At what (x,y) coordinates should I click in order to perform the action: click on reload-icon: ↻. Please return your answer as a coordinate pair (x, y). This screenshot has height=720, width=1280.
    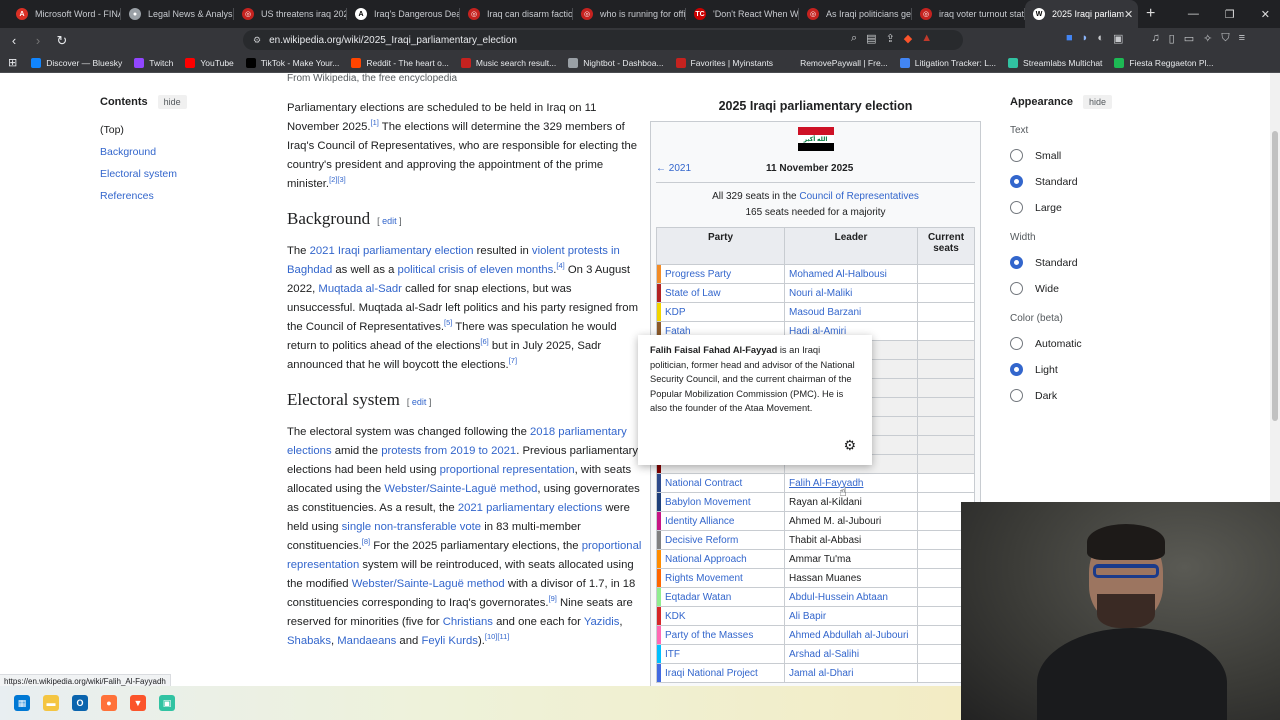
    Looking at the image, I should click on (62, 41).